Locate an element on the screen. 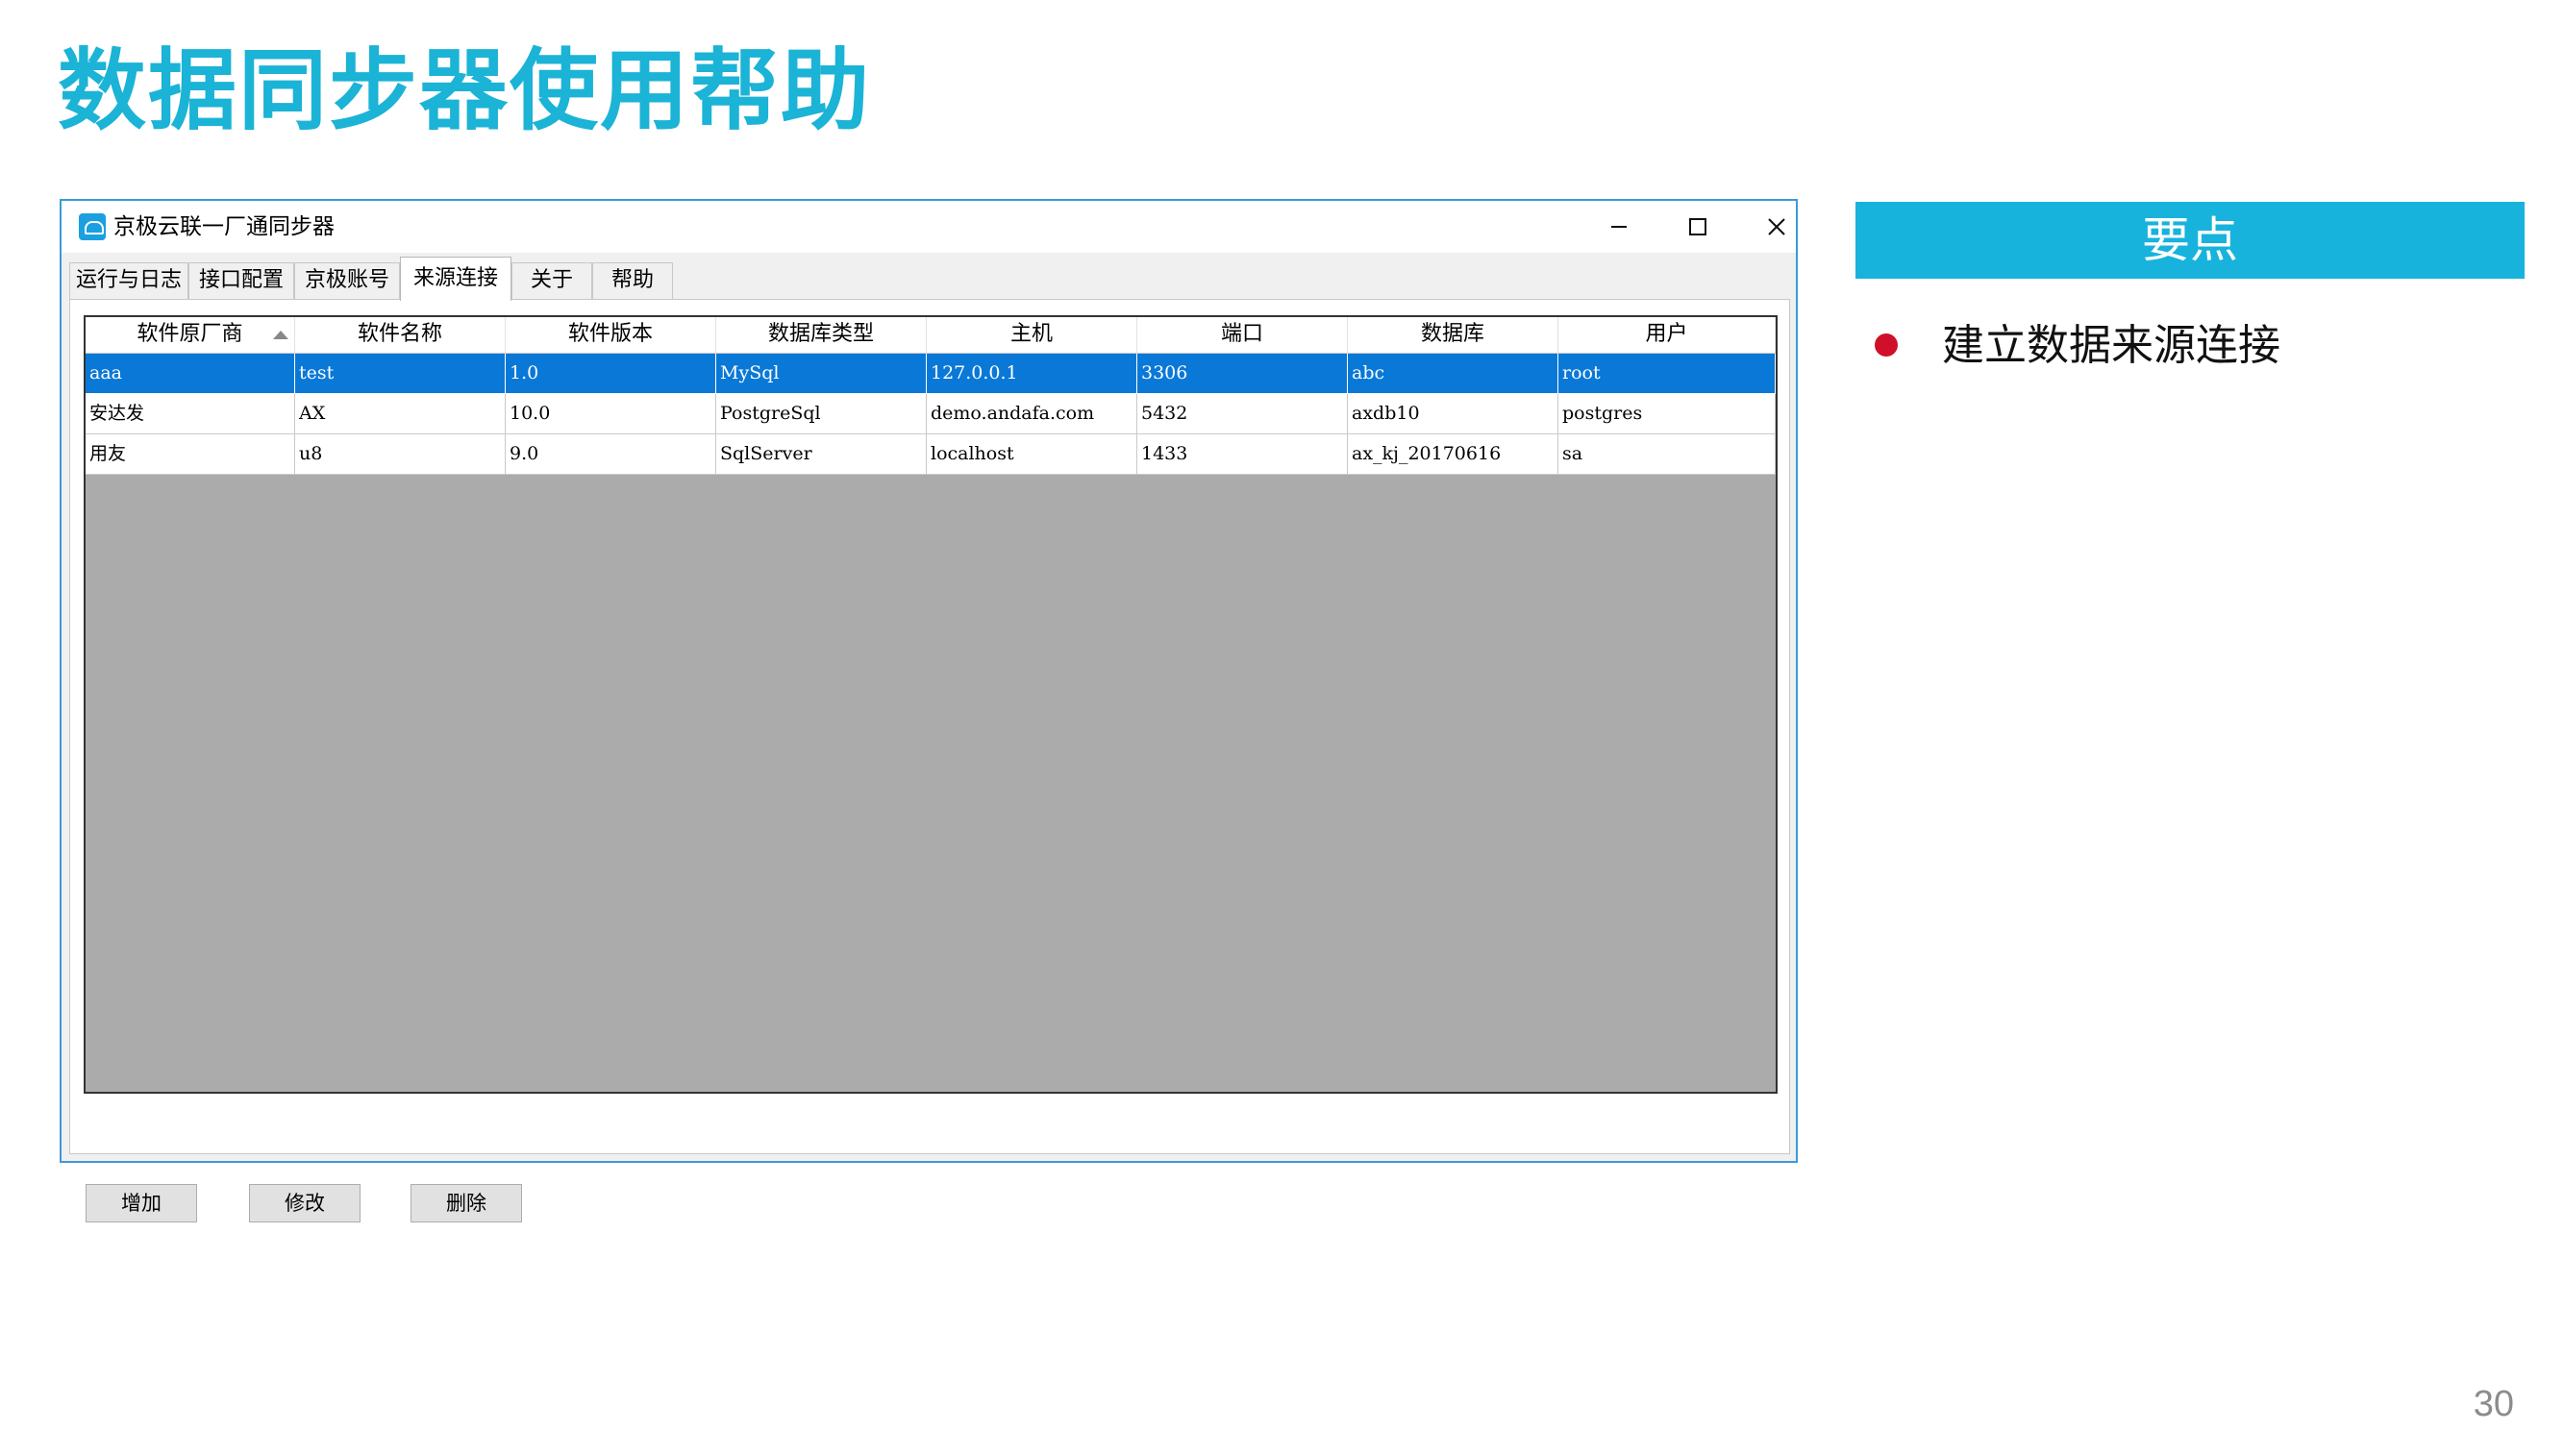 The height and width of the screenshot is (1456, 2564). tab-help: 帮助 is located at coordinates (632, 280).